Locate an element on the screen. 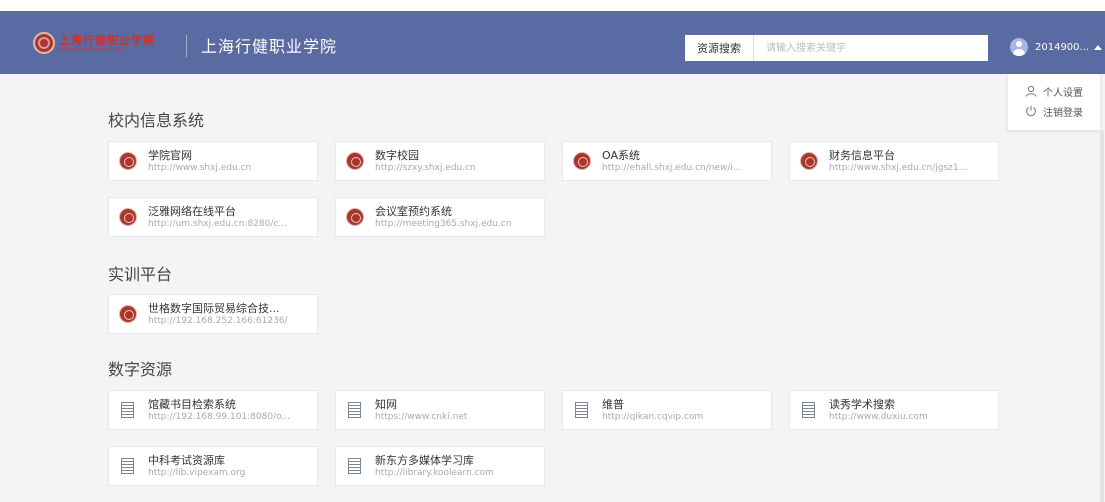 Image resolution: width=1105 pixels, height=502 pixels. link-name: 中科考试资源库 is located at coordinates (186, 460).